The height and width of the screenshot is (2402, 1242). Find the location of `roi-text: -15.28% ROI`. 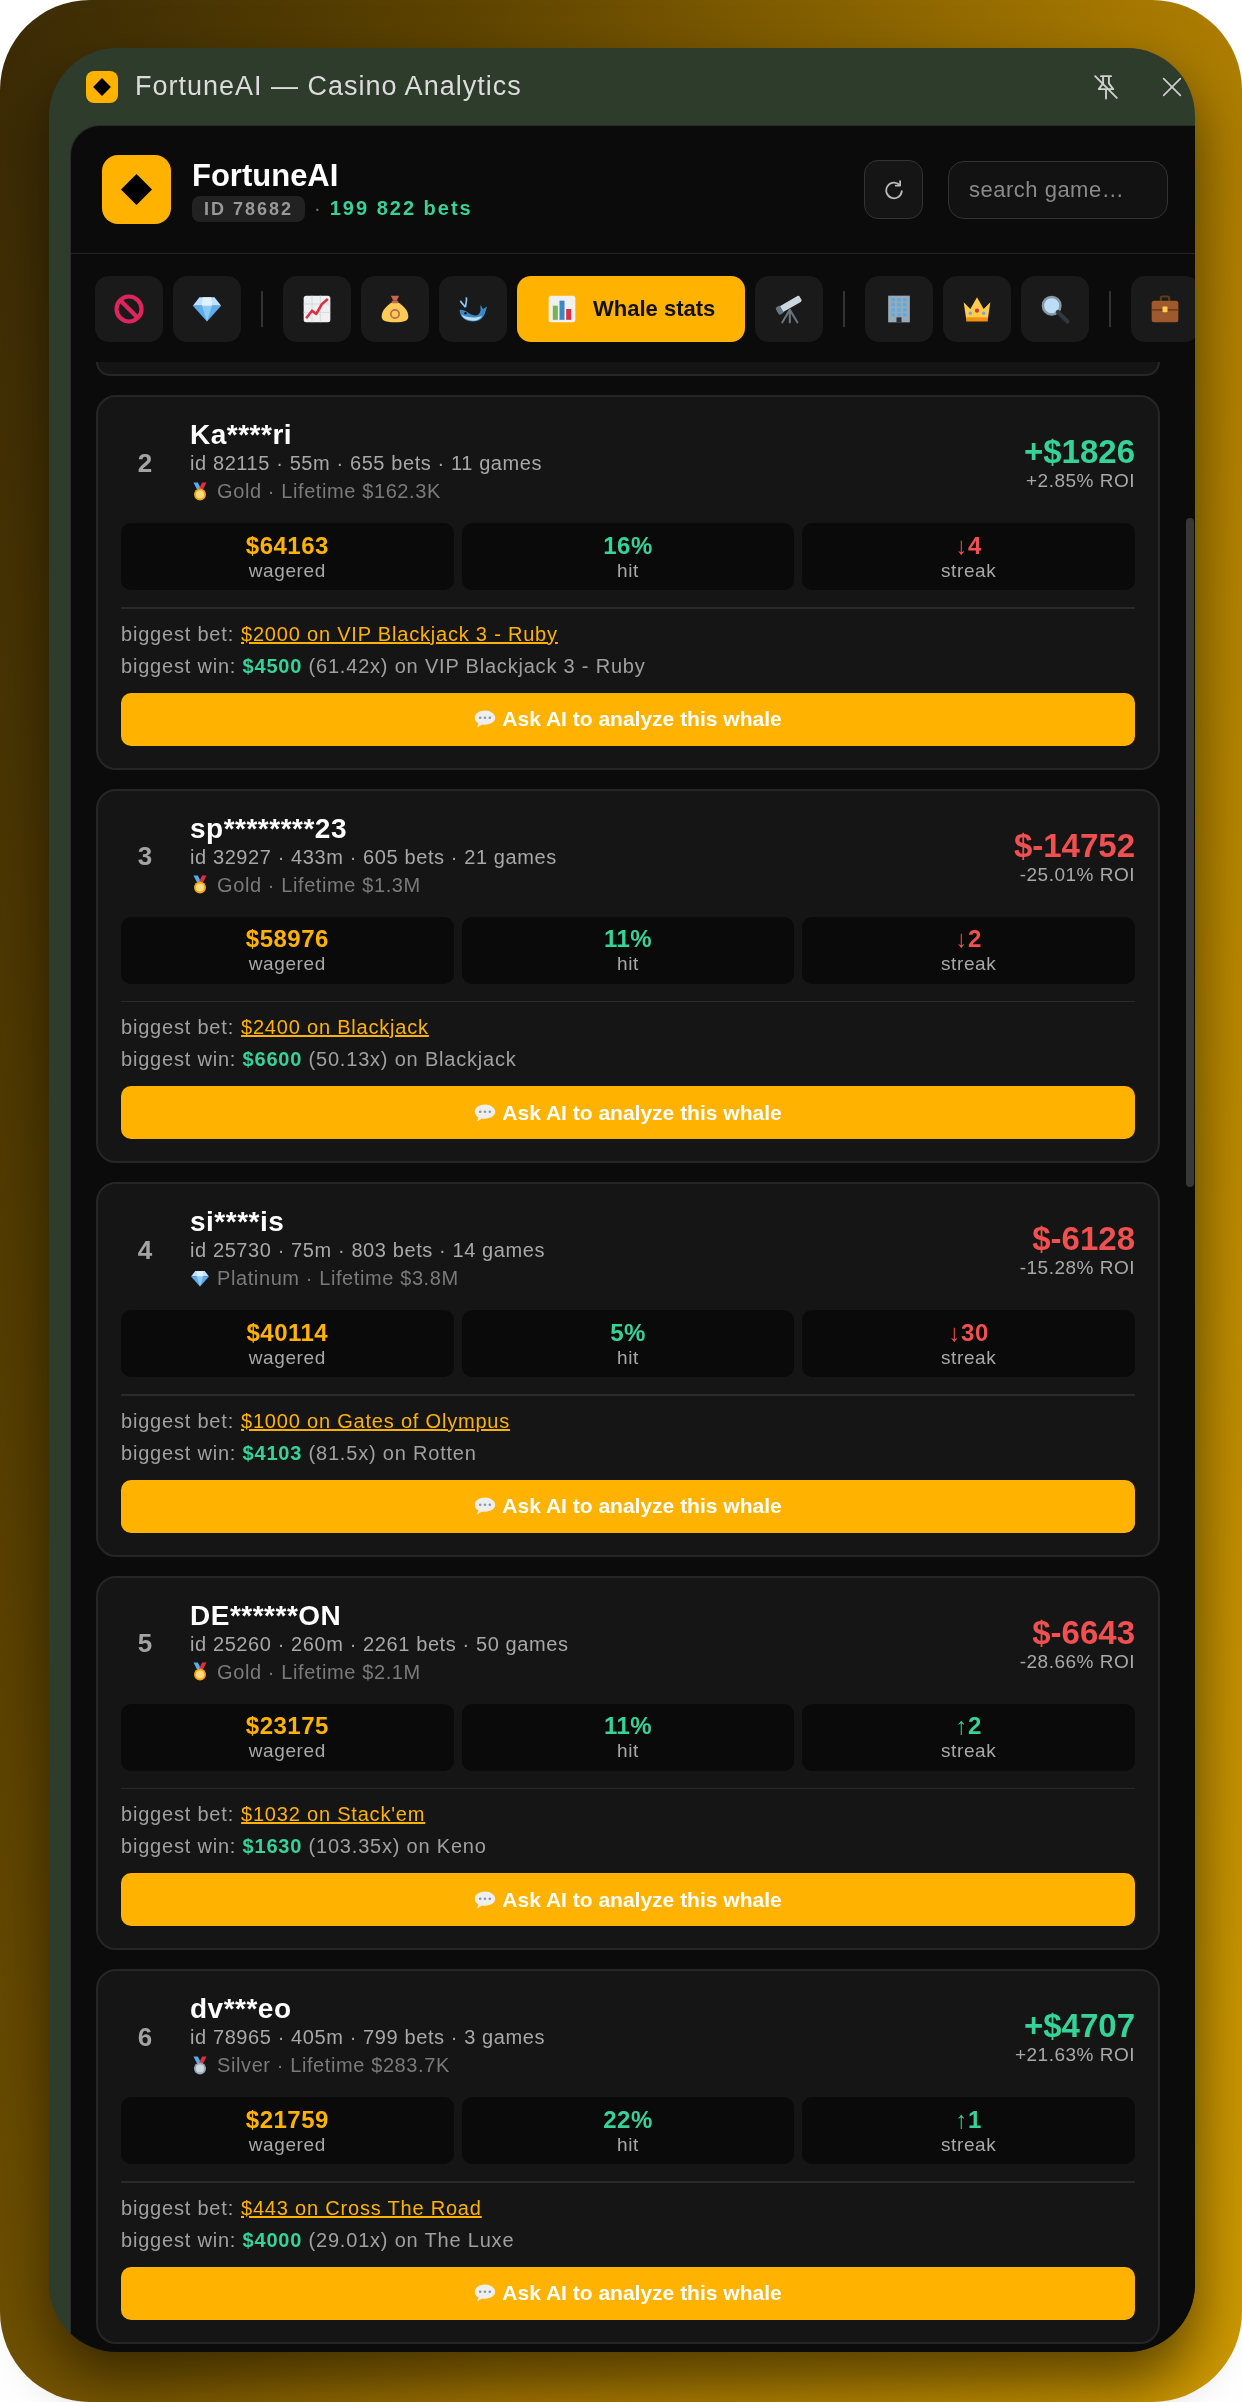

roi-text: -15.28% ROI is located at coordinates (1077, 1268).